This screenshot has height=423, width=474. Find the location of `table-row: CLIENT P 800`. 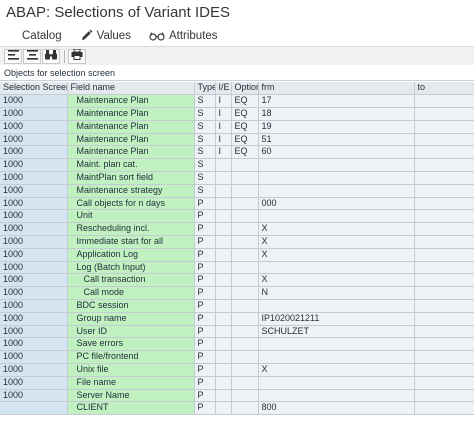

table-row: CLIENT P 800 is located at coordinates (237, 408).